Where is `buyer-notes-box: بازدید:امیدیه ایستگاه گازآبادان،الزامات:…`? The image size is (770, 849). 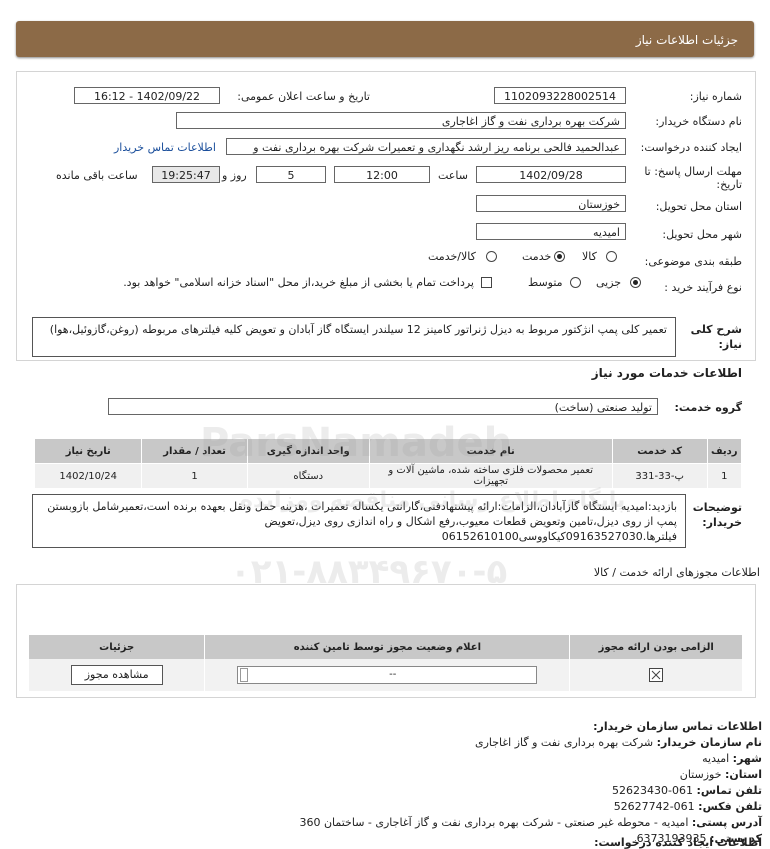 buyer-notes-box: بازدید:امیدیه ایستگاه گازآبادان،الزامات:… is located at coordinates (359, 521).